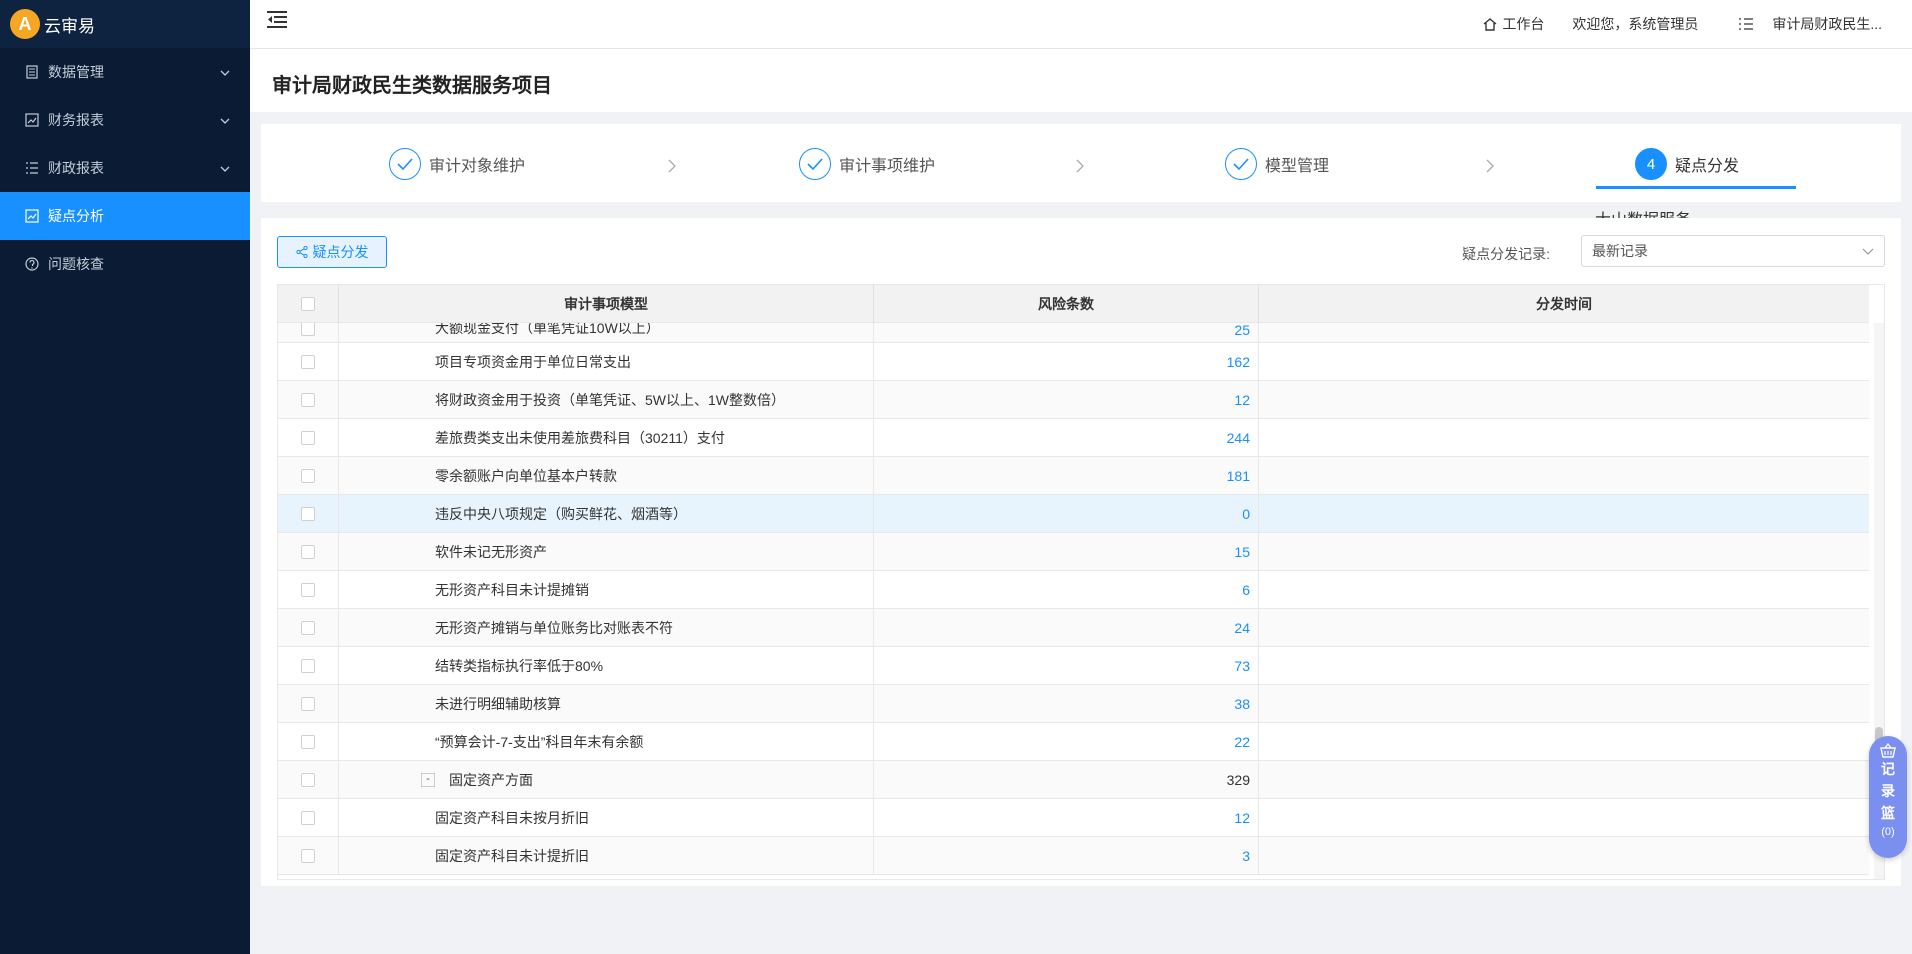  I want to click on question-icon, so click(32, 264).